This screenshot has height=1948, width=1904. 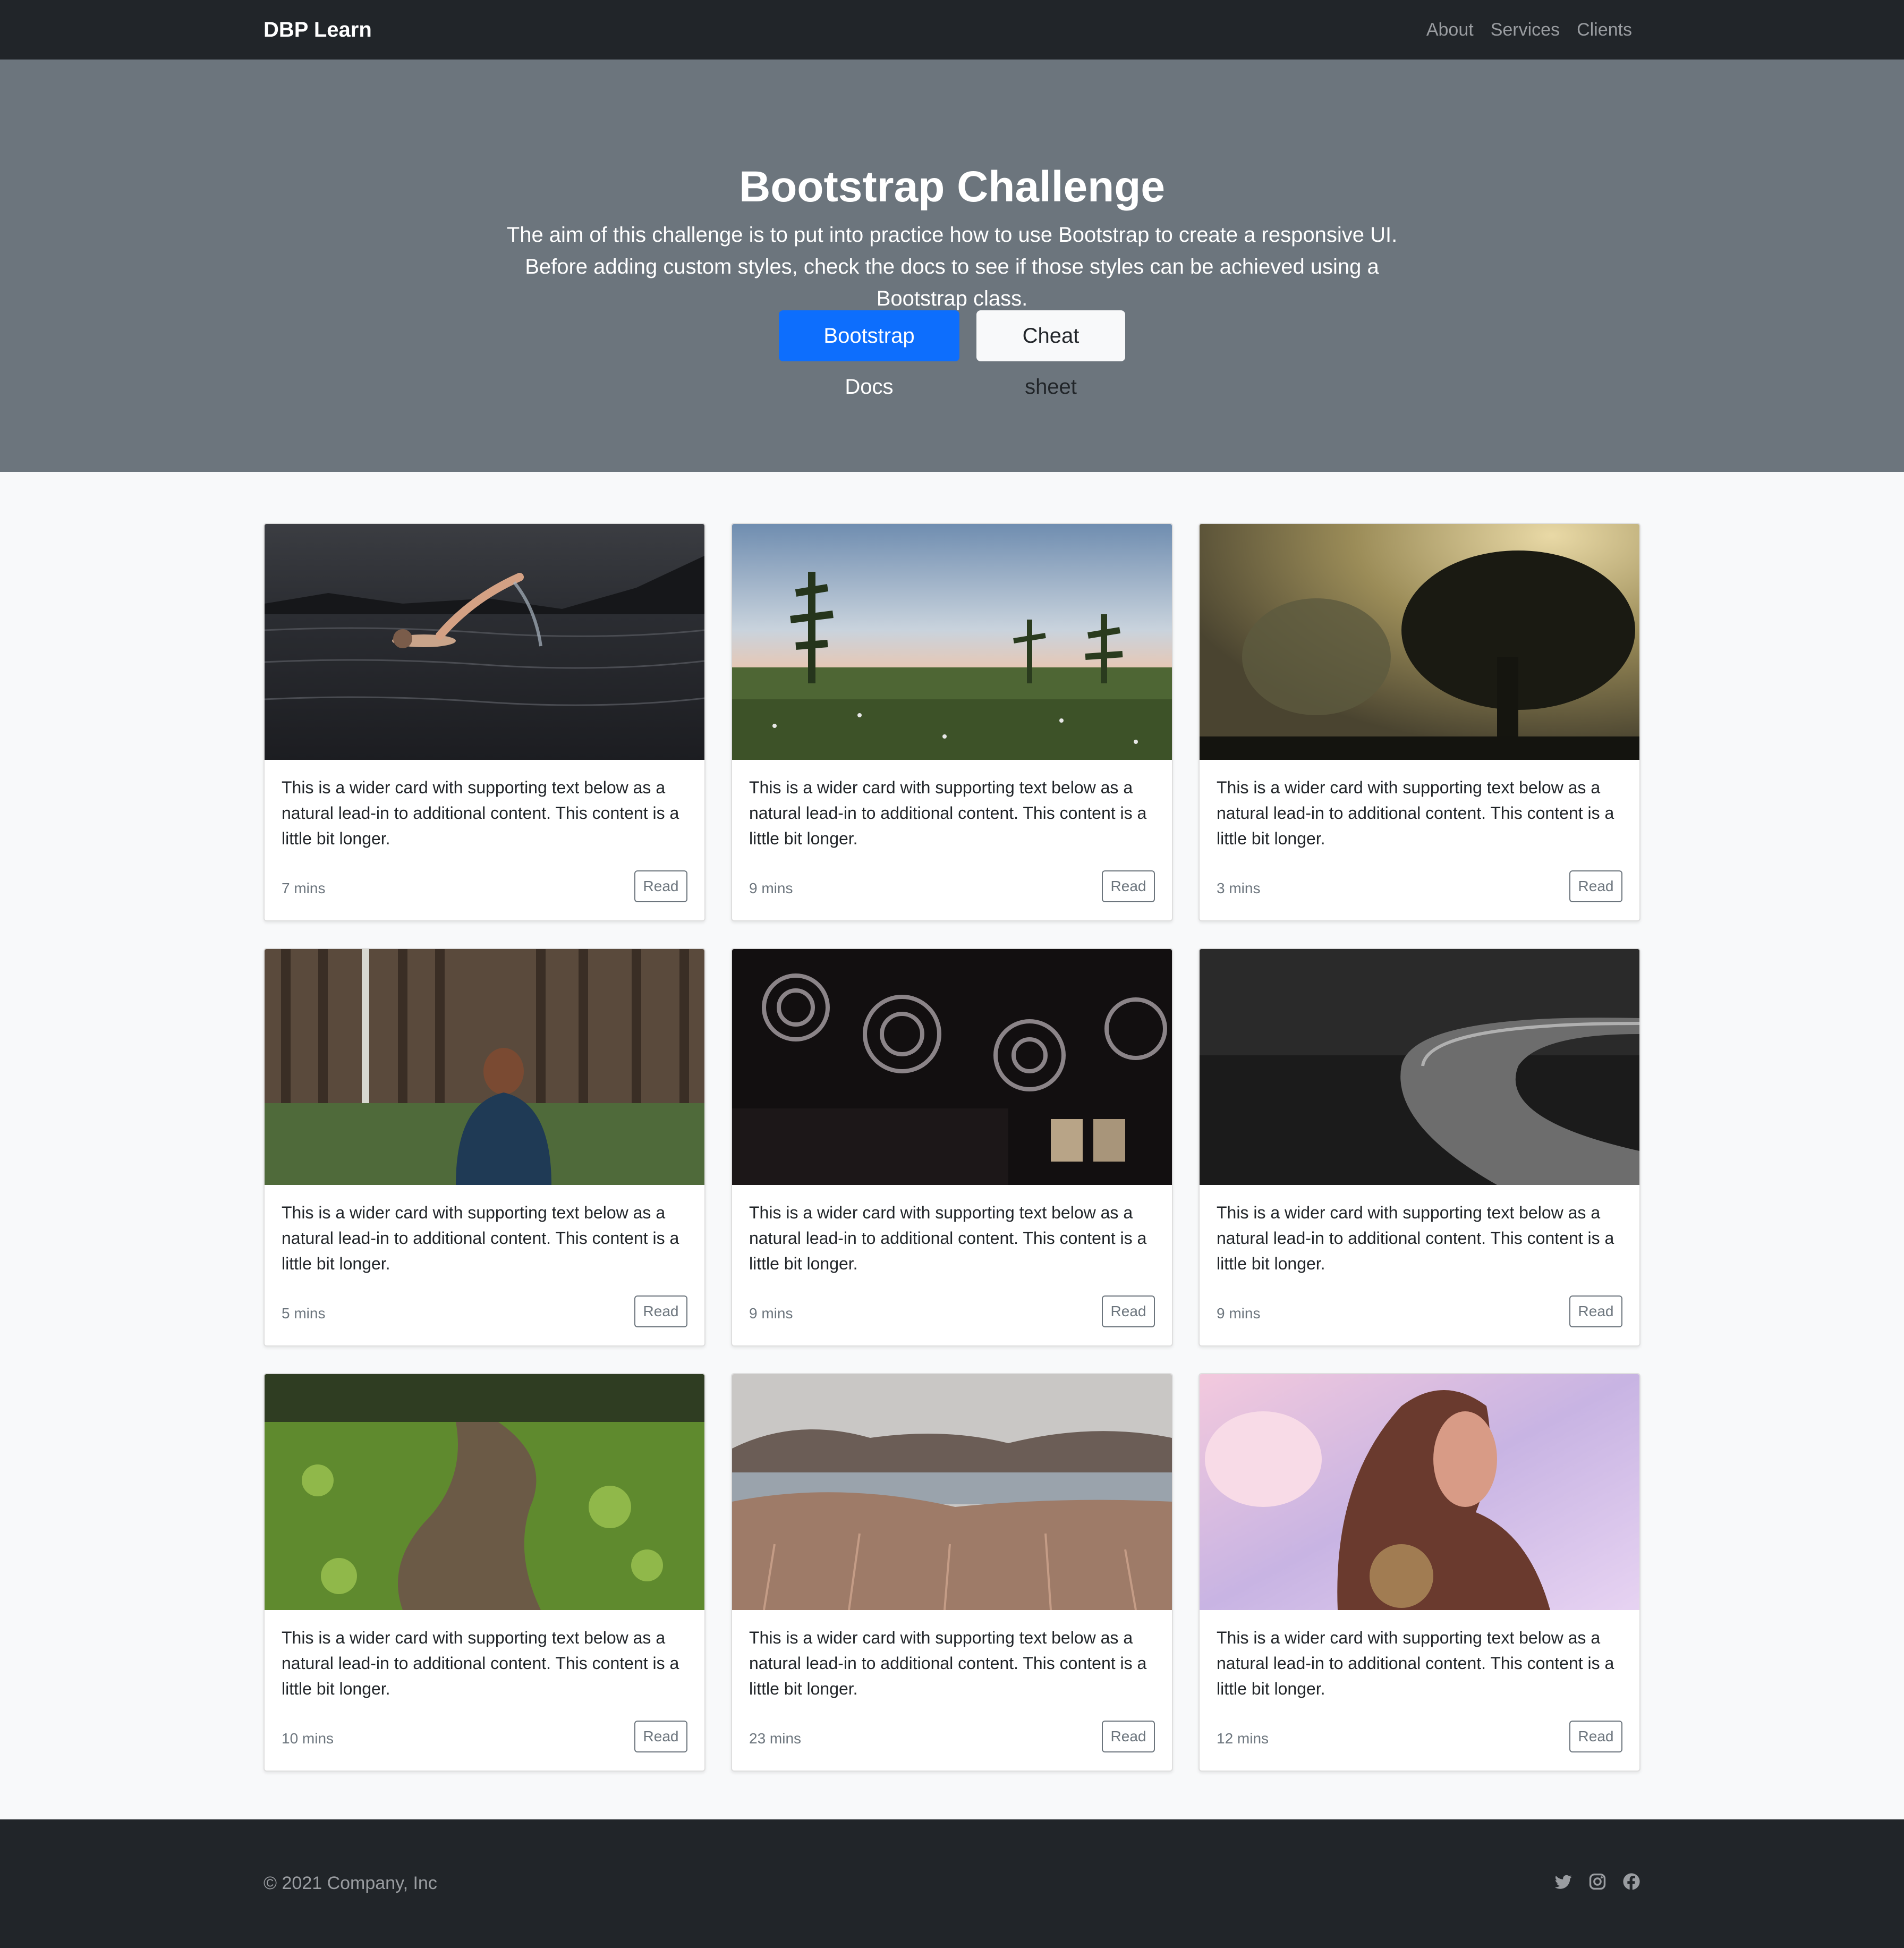 I want to click on card-image-fog-trees, so click(x=1419, y=642).